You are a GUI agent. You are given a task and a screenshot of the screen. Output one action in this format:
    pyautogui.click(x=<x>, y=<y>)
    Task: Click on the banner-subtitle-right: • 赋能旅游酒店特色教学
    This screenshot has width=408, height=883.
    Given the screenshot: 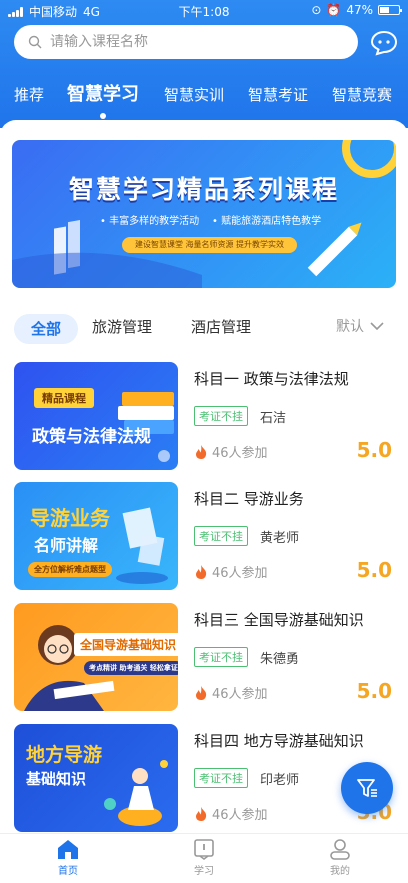 What is the action you would take?
    pyautogui.click(x=267, y=221)
    